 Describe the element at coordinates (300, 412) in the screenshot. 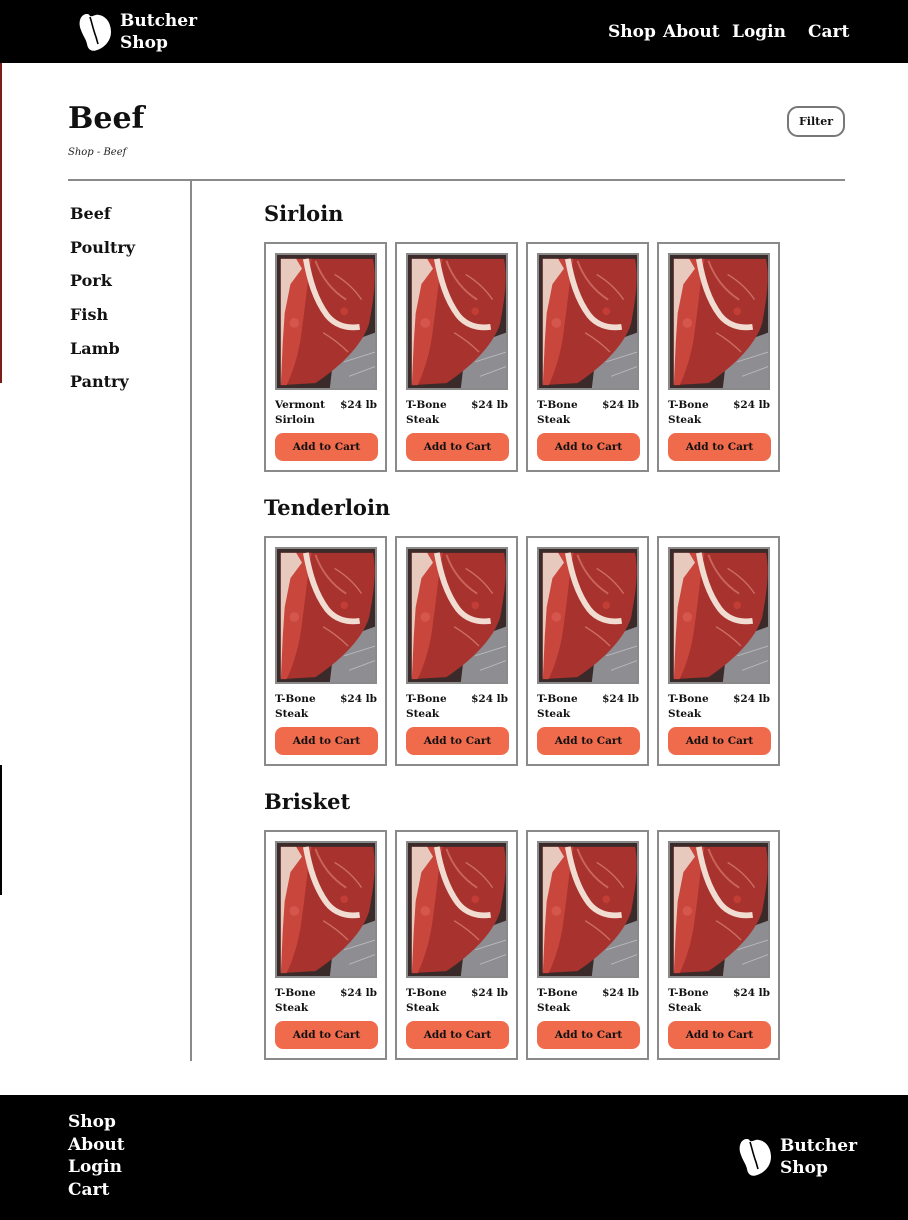

I see `product-name: Vermont Sirloin` at that location.